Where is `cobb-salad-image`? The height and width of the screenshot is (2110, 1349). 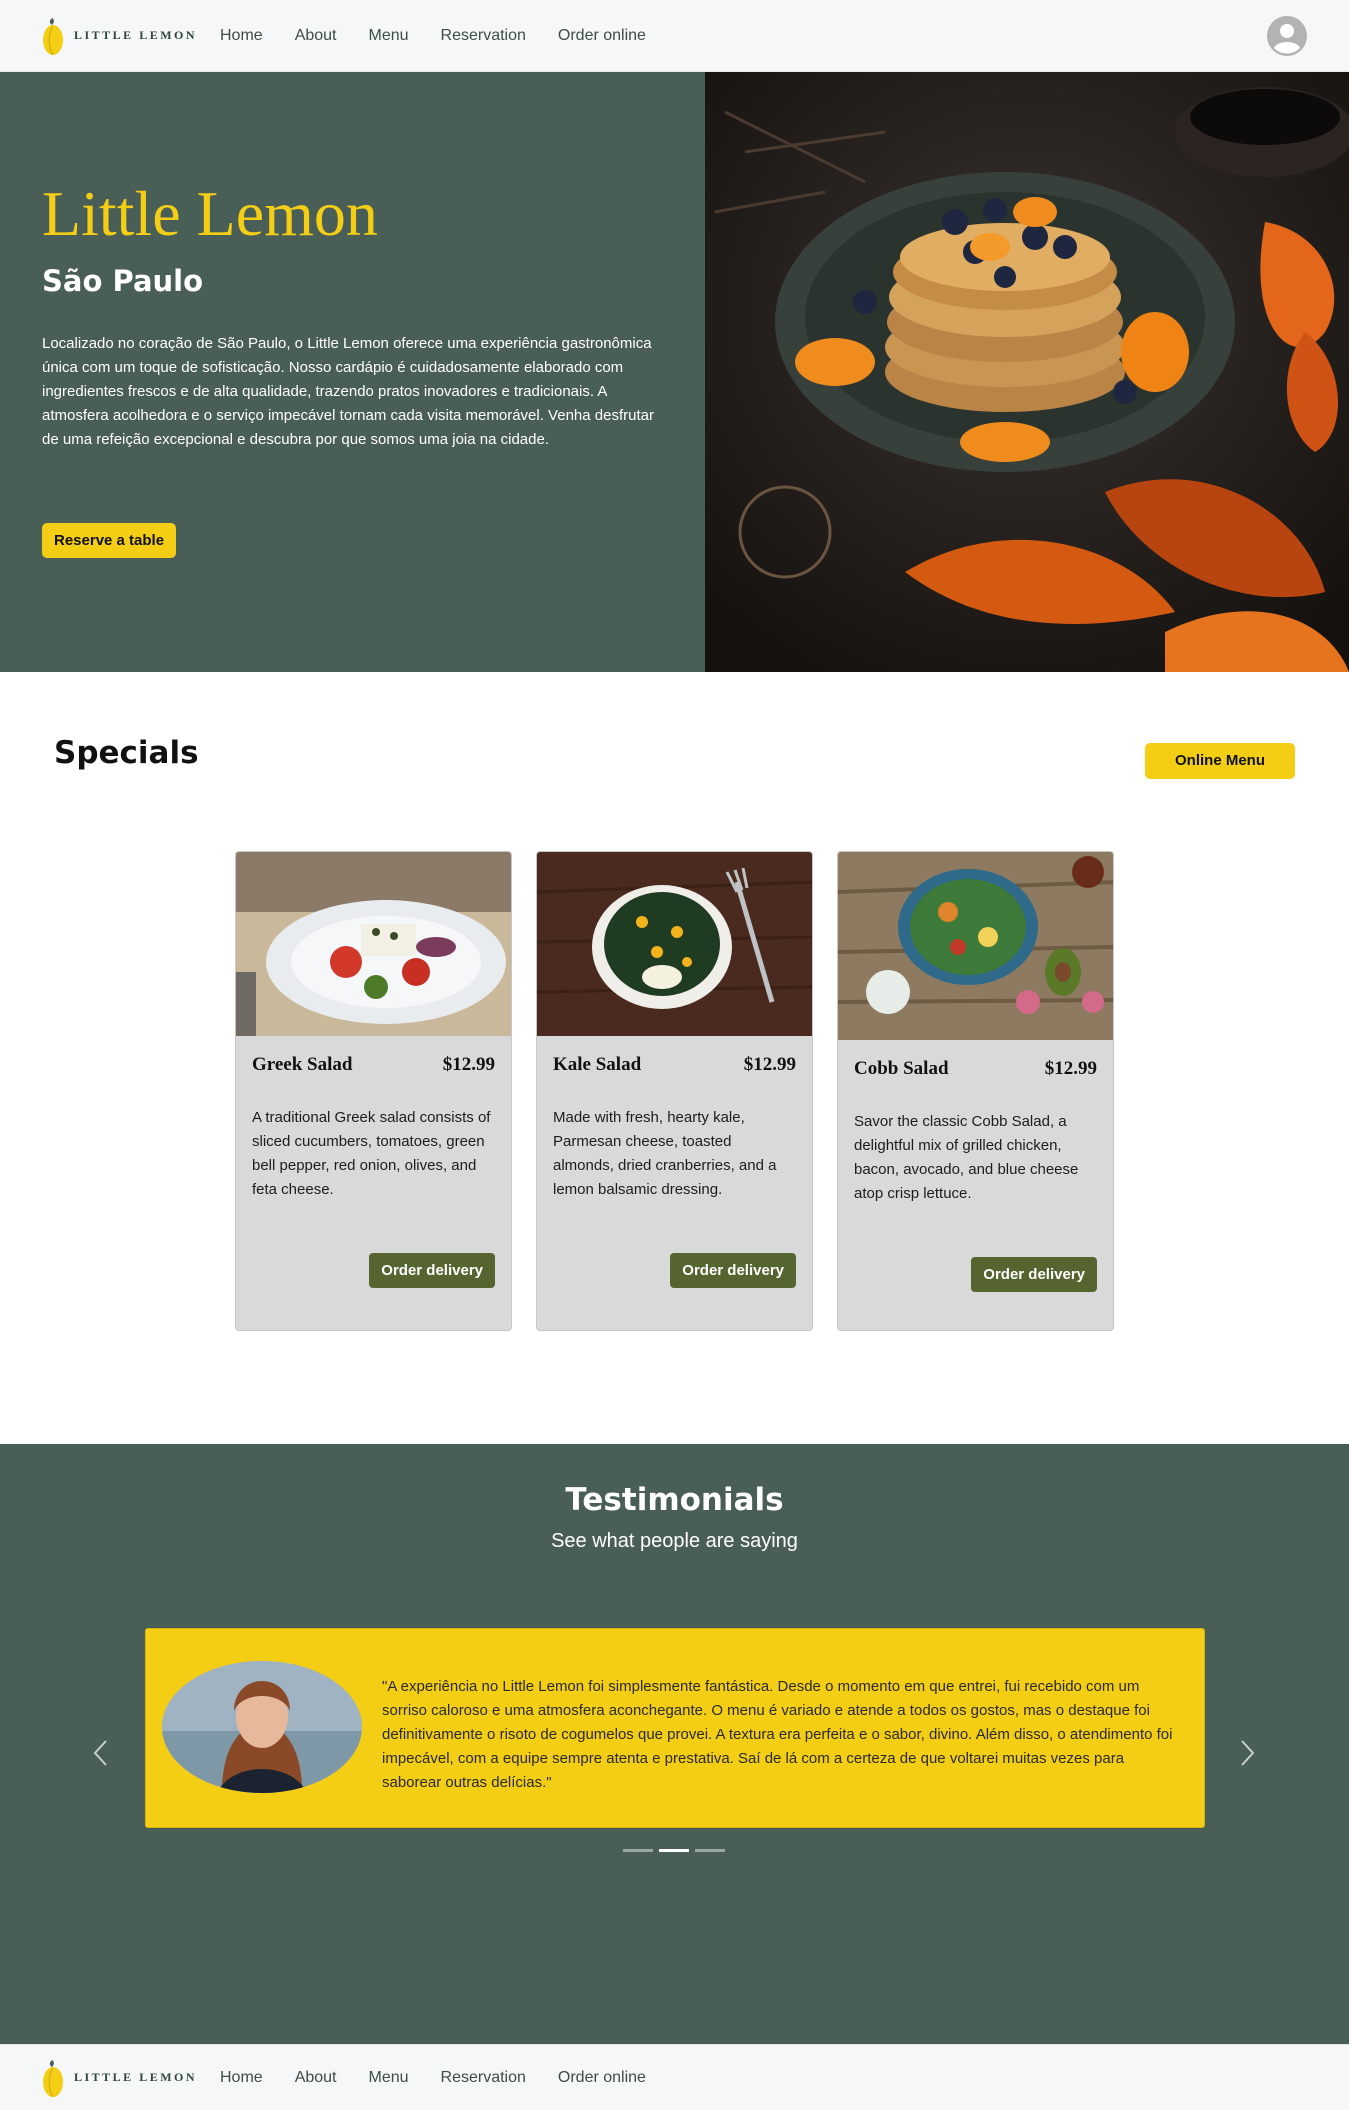
cobb-salad-image is located at coordinates (975, 946).